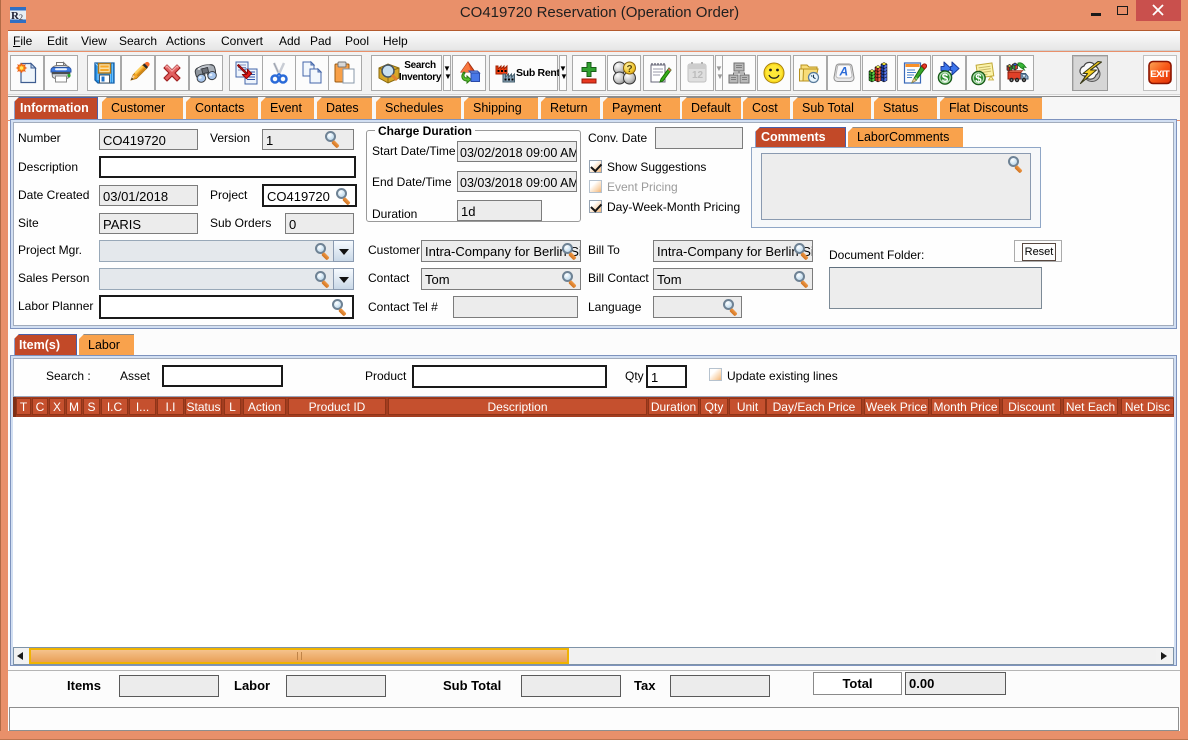 This screenshot has height=740, width=1188. I want to click on svg-text: A, so click(844, 72).